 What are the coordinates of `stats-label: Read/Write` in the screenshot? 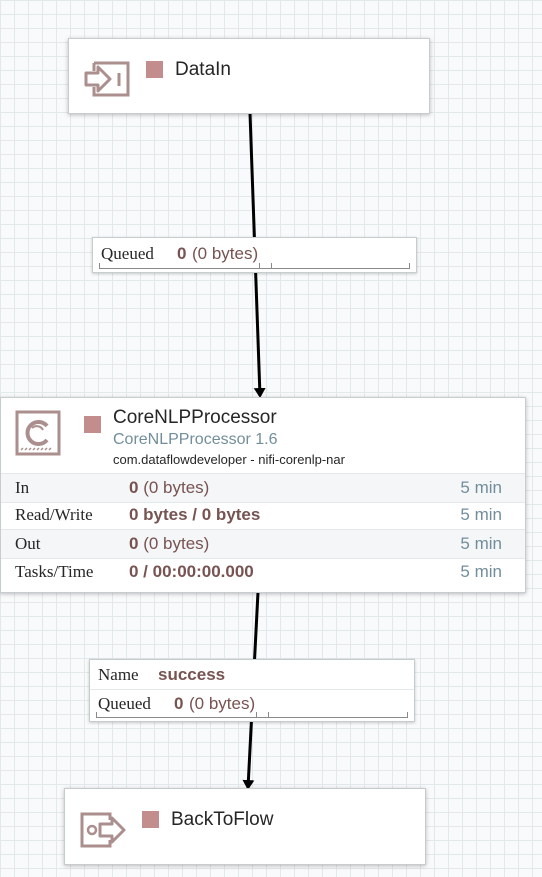 It's located at (54, 514).